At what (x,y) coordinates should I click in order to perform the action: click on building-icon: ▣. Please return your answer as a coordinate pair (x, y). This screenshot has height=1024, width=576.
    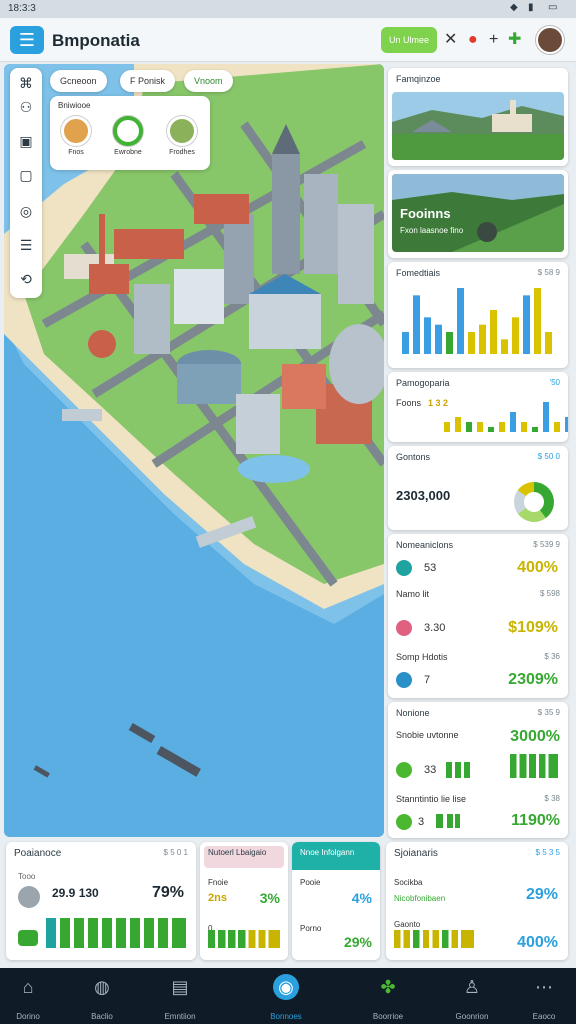
    Looking at the image, I should click on (26, 141).